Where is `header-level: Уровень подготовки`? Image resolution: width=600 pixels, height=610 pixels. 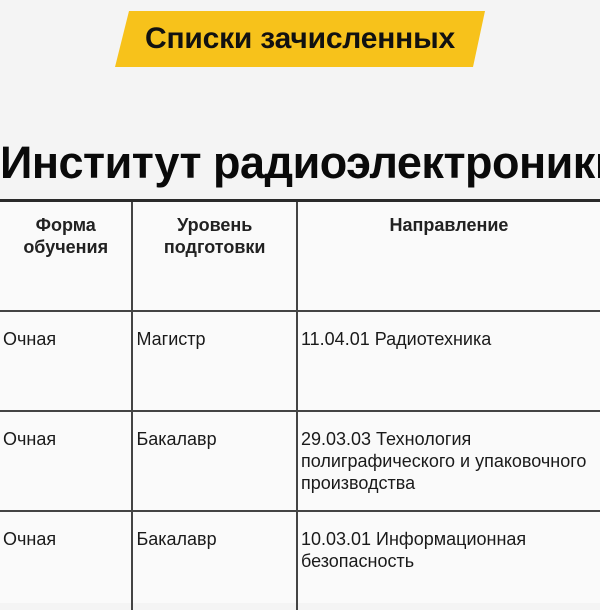 header-level: Уровень подготовки is located at coordinates (215, 257).